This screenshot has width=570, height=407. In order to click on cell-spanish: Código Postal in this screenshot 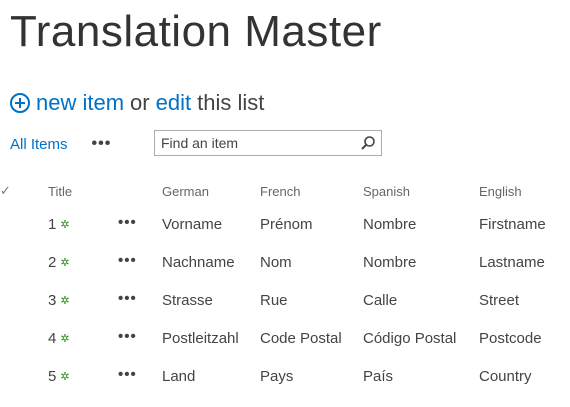, I will do `click(410, 338)`.